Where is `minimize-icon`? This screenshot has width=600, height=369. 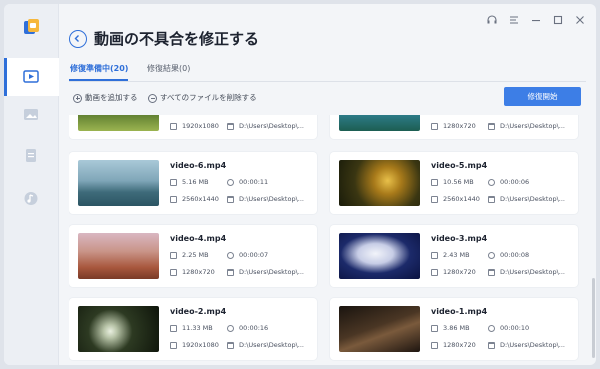 minimize-icon is located at coordinates (536, 17).